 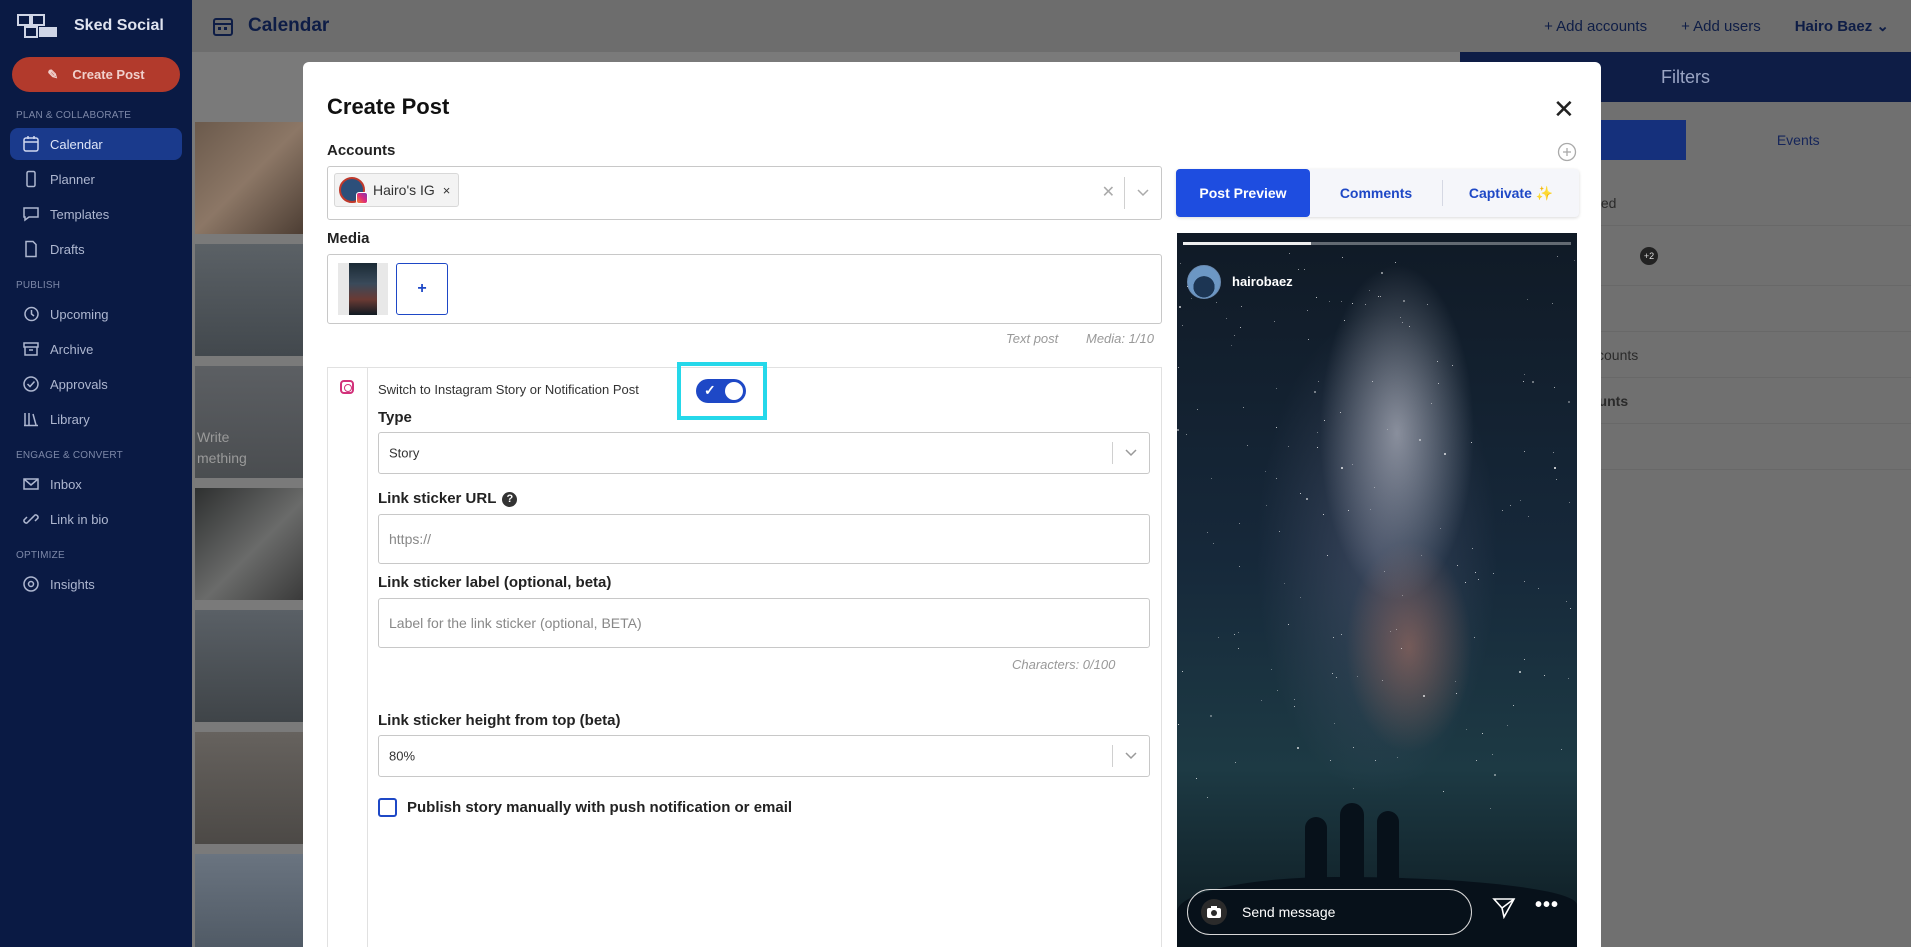 I want to click on story-toggle: ✓, so click(x=721, y=391).